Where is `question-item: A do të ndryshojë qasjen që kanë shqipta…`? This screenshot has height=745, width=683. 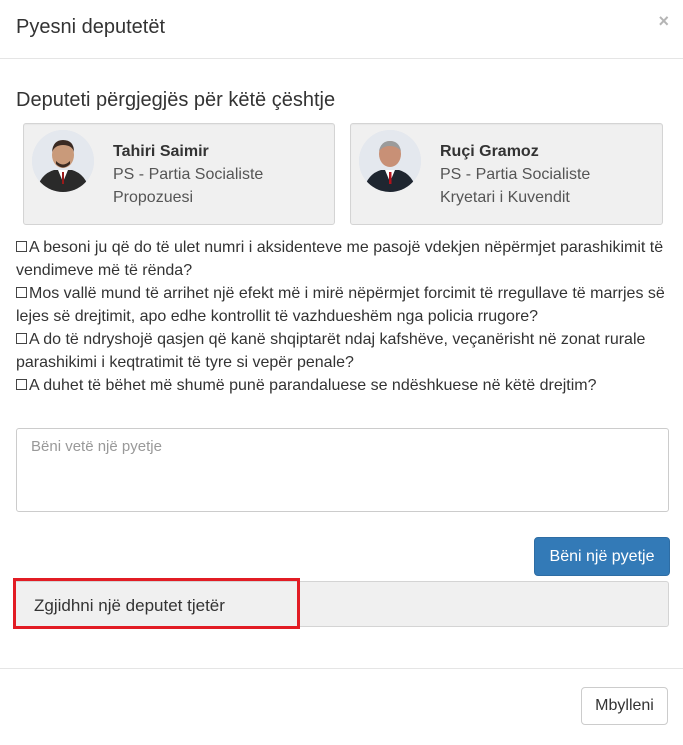 question-item: A do të ndryshojë qasjen që kanë shqipta… is located at coordinates (341, 351).